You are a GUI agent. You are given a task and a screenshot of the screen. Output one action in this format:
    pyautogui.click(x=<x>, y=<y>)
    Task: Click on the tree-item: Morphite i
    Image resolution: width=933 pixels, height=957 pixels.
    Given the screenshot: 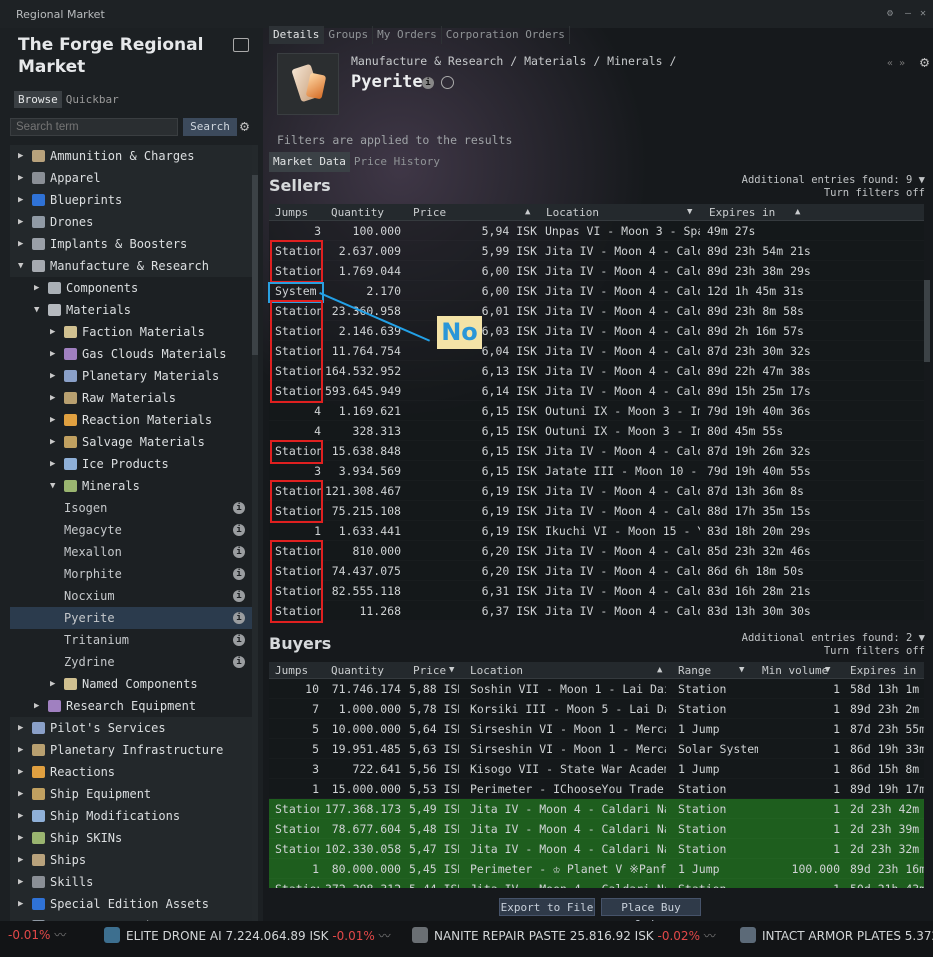 What is the action you would take?
    pyautogui.click(x=131, y=574)
    